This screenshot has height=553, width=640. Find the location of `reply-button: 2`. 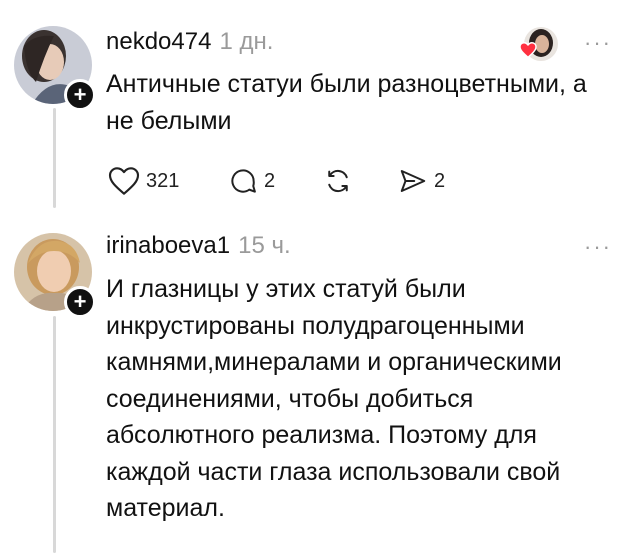

reply-button: 2 is located at coordinates (251, 181).